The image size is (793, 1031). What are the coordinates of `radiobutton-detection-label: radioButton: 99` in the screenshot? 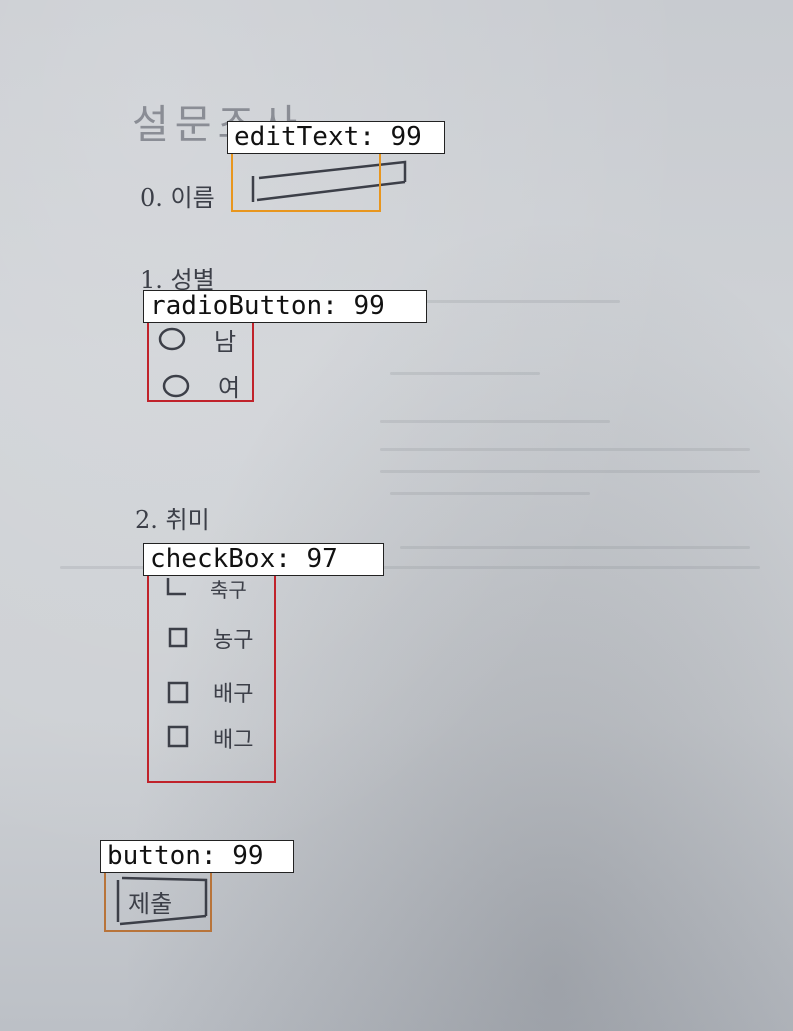 It's located at (285, 306).